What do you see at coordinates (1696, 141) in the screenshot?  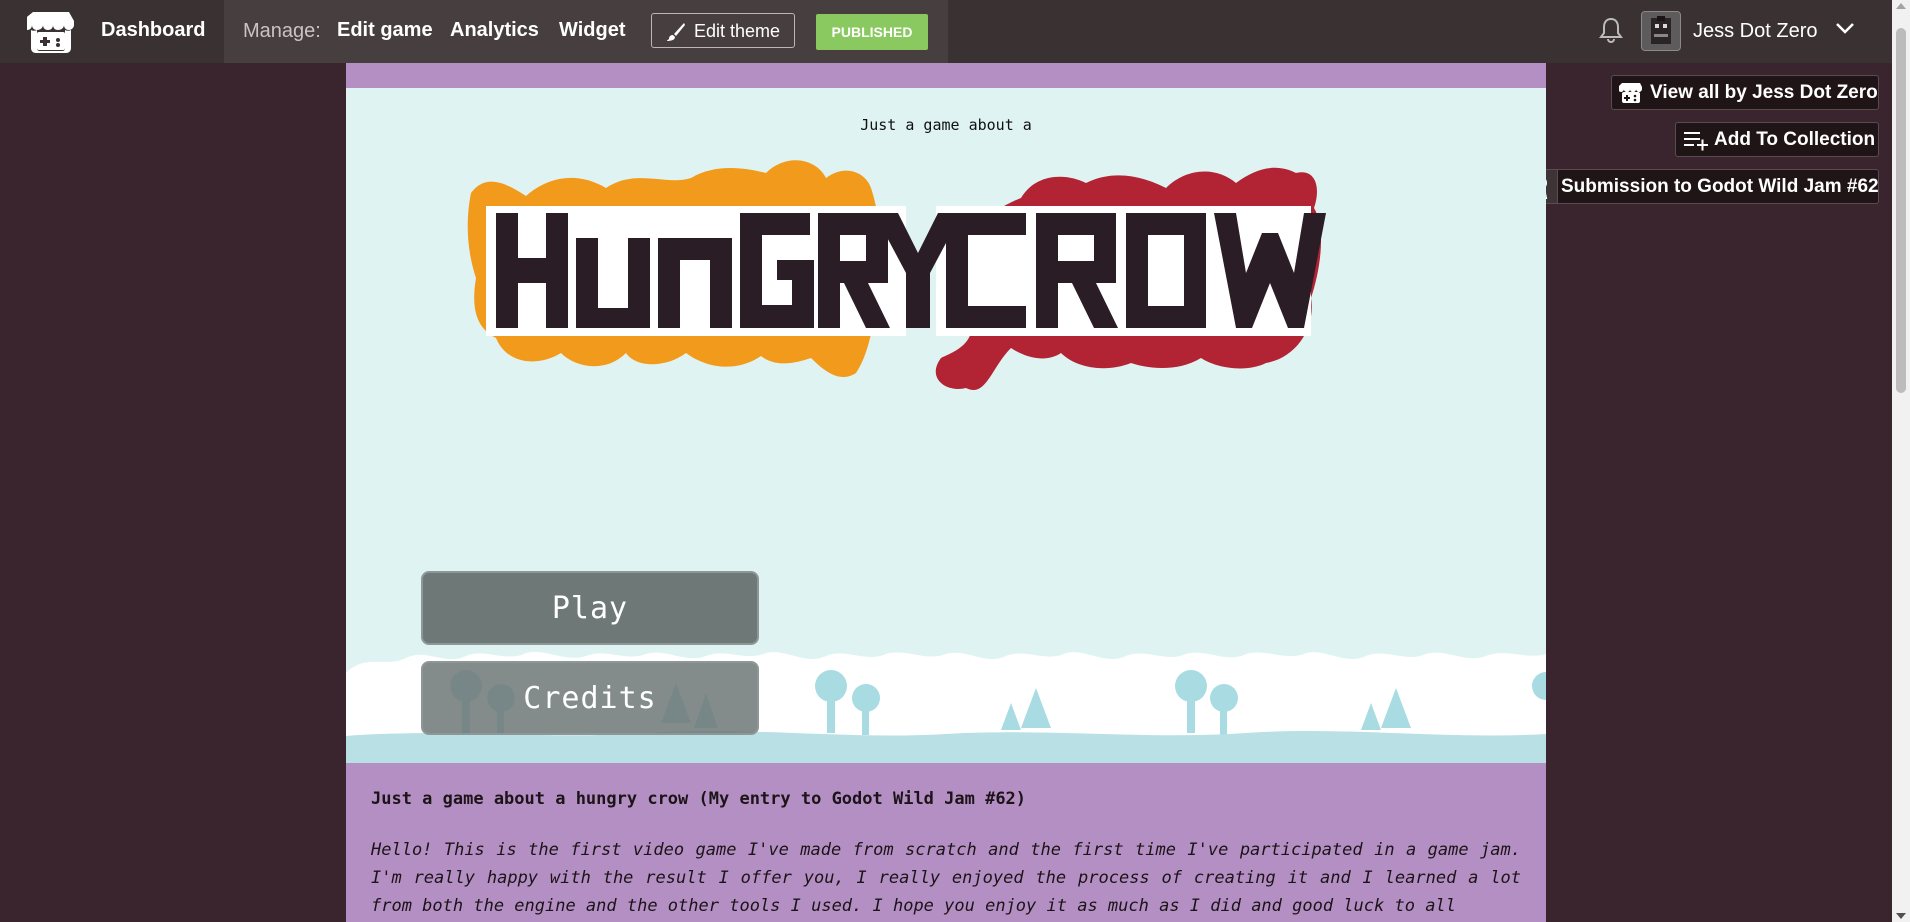 I see `playlist-add-icon` at bounding box center [1696, 141].